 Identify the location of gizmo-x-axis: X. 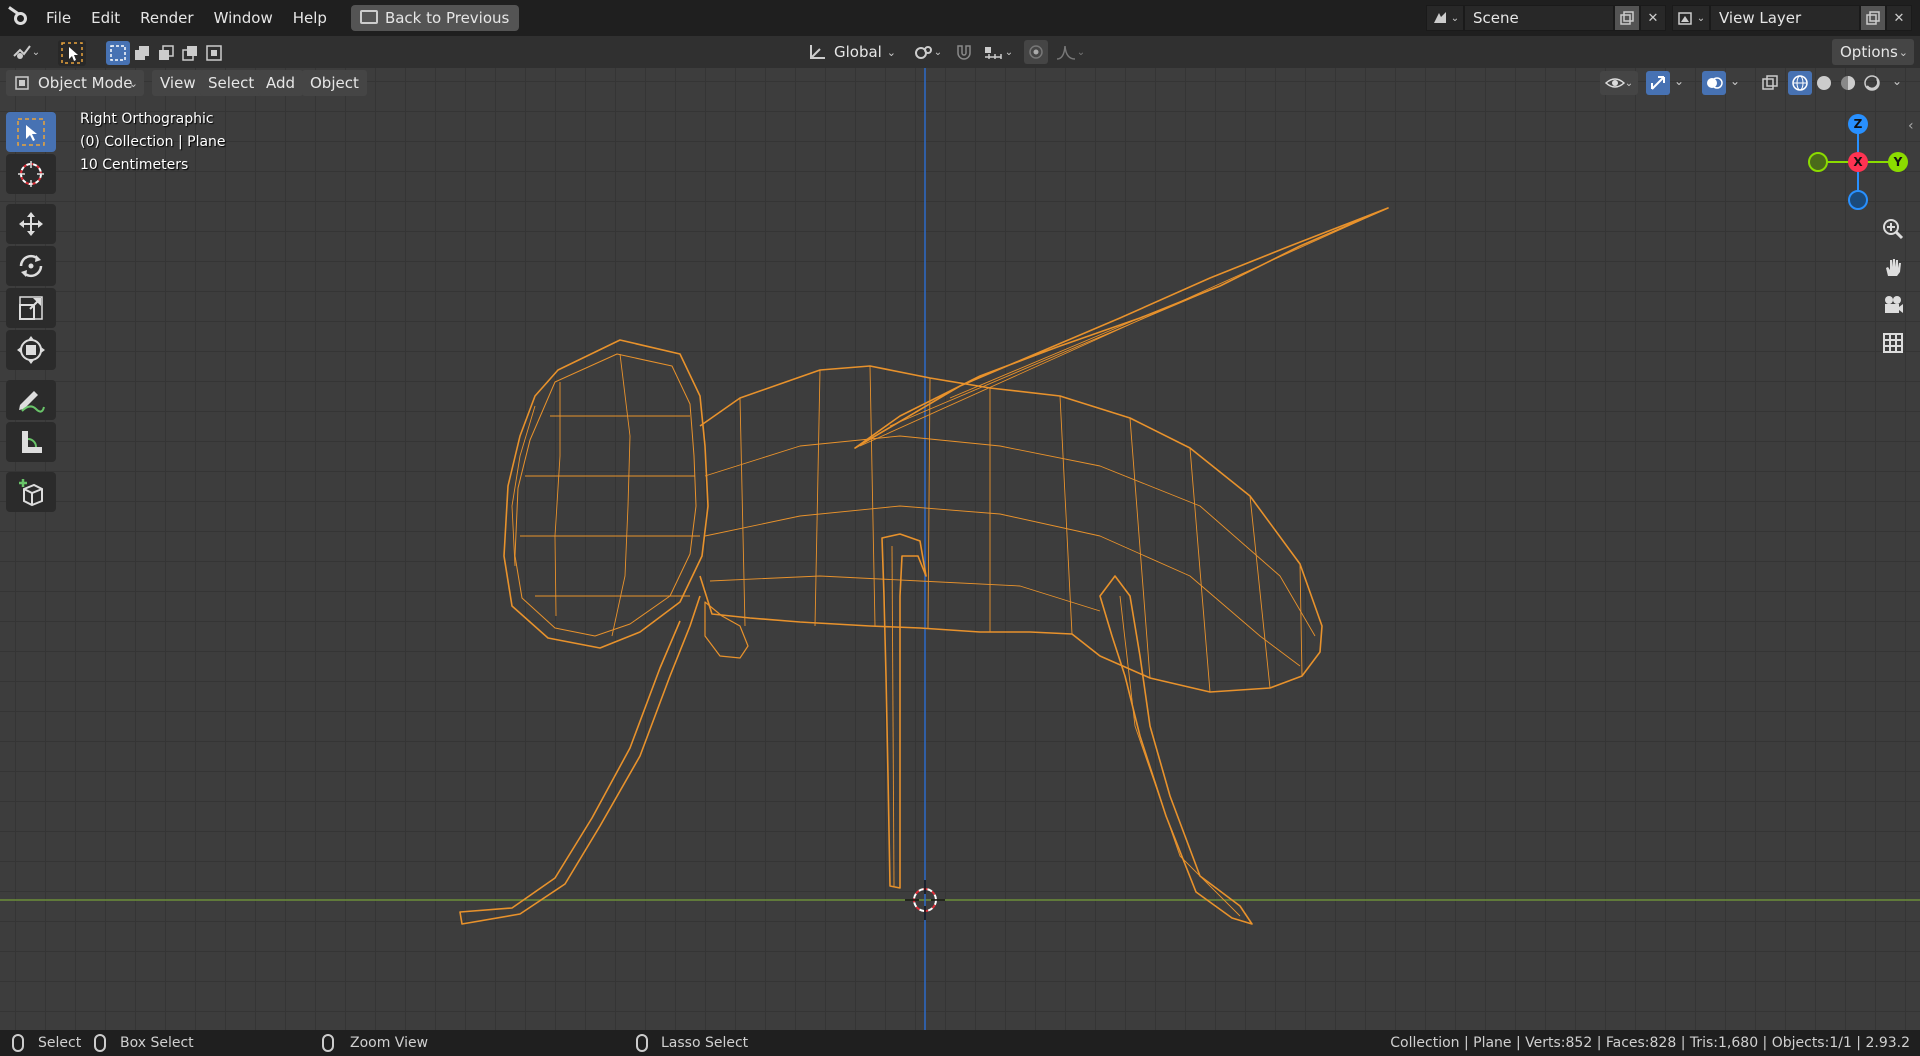
(1858, 162).